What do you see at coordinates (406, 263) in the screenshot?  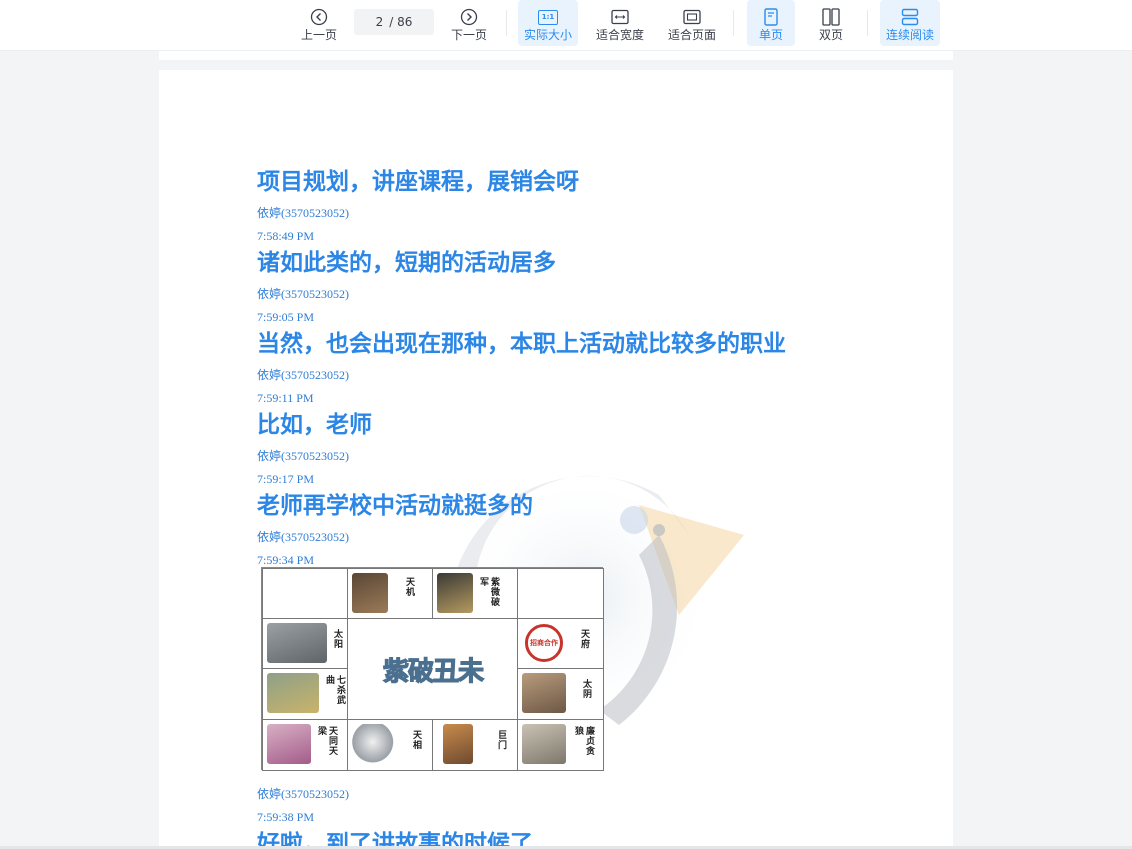 I see `message-text: 诸如此类的，短期的活动居多` at bounding box center [406, 263].